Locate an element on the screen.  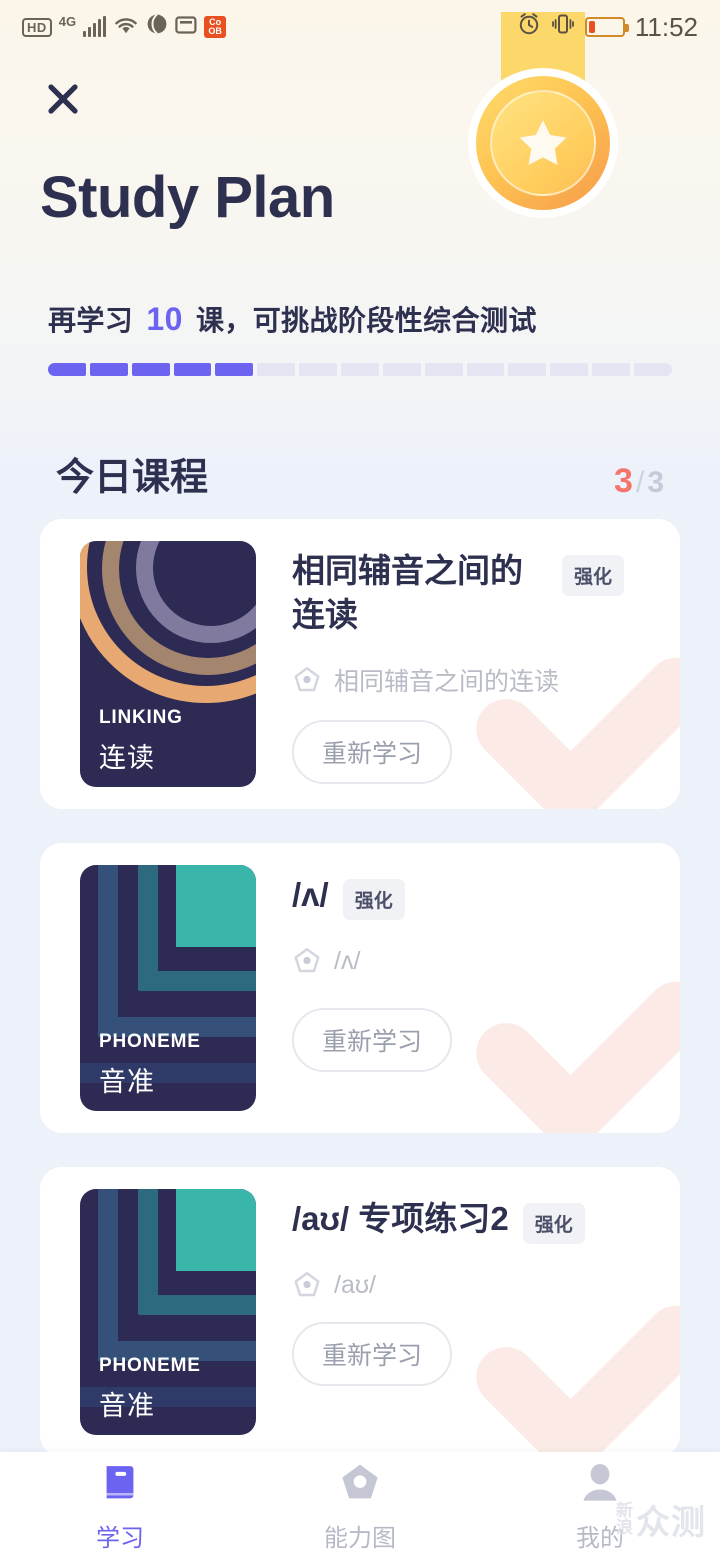
close-icon is located at coordinates (63, 99).